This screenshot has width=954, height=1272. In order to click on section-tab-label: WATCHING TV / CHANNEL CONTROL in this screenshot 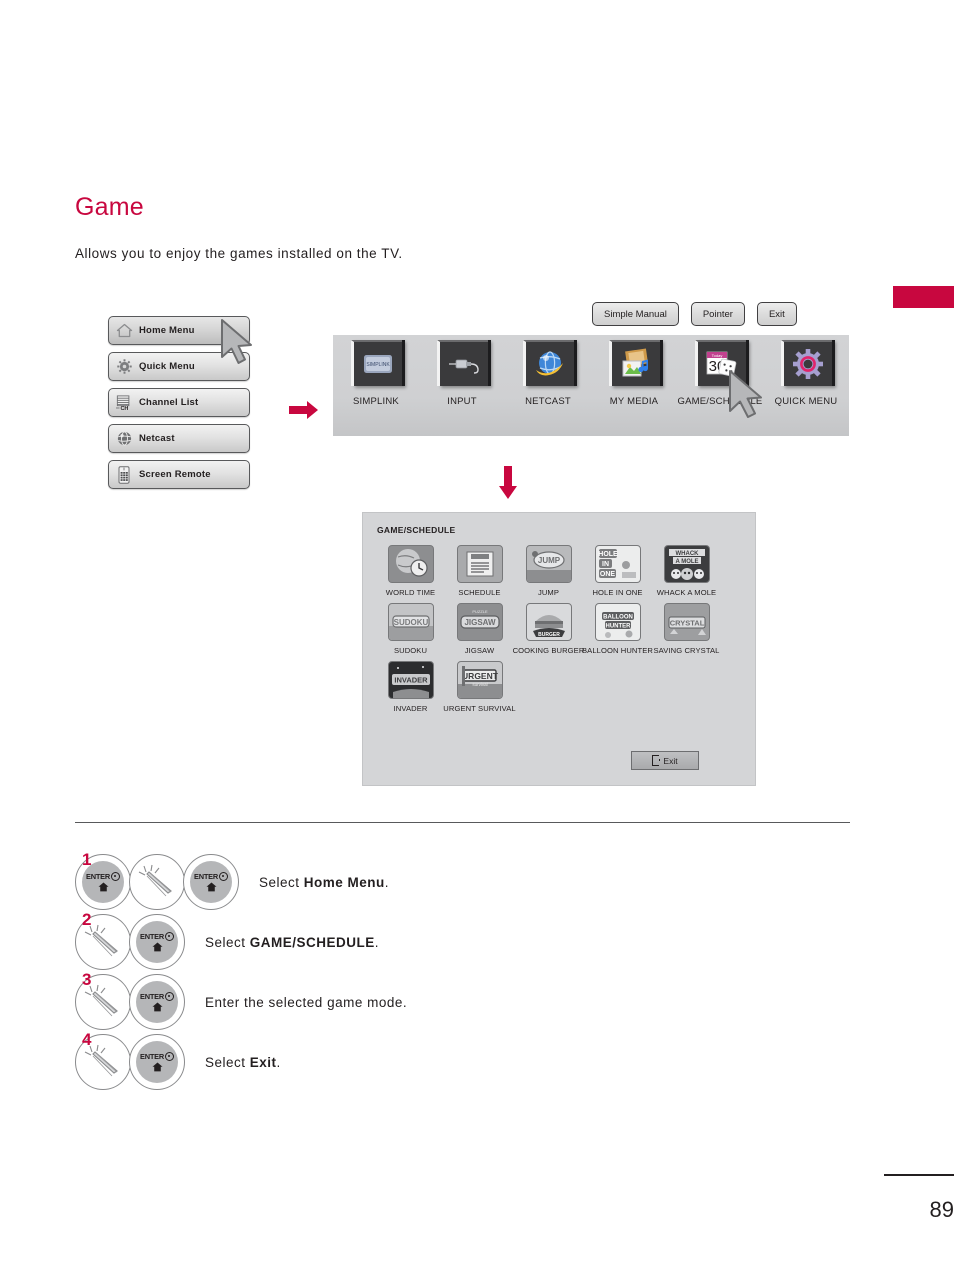, I will do `click(919, 468)`.